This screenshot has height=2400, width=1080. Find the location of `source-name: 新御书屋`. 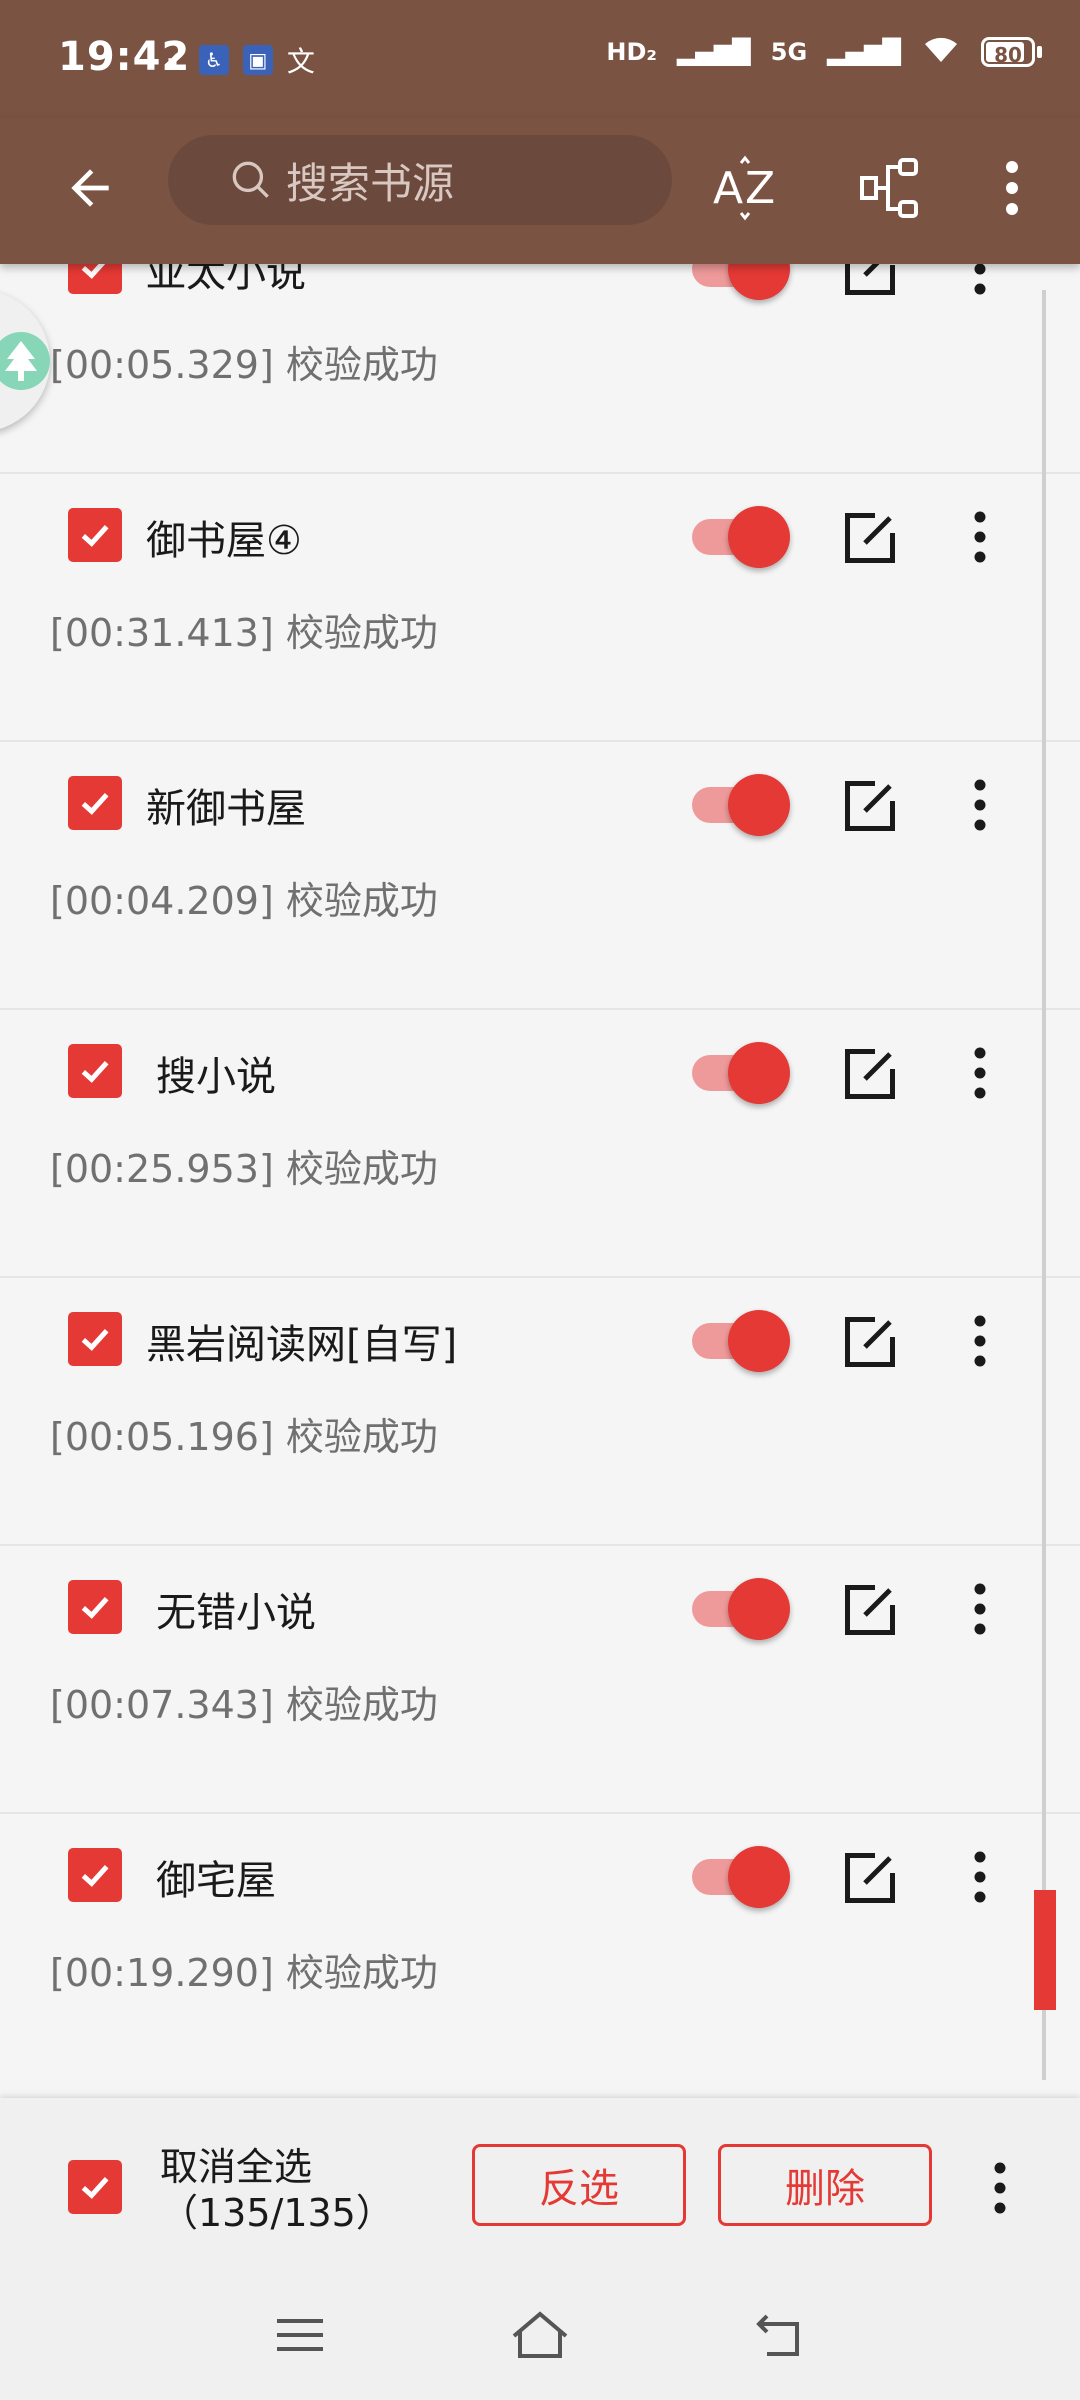

source-name: 新御书屋 is located at coordinates (226, 809).